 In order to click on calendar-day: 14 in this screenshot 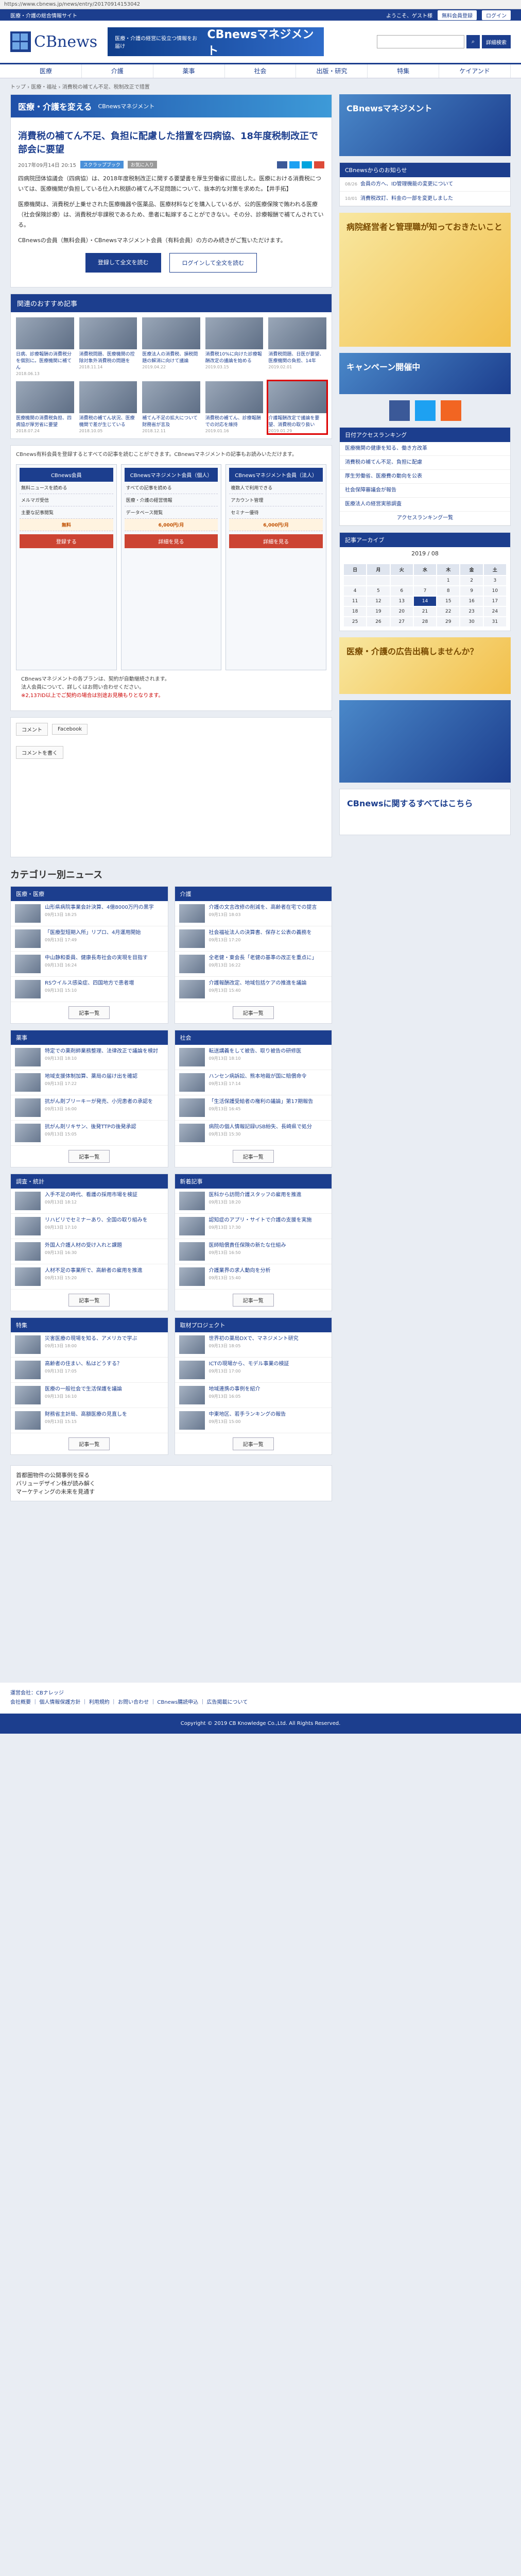, I will do `click(425, 601)`.